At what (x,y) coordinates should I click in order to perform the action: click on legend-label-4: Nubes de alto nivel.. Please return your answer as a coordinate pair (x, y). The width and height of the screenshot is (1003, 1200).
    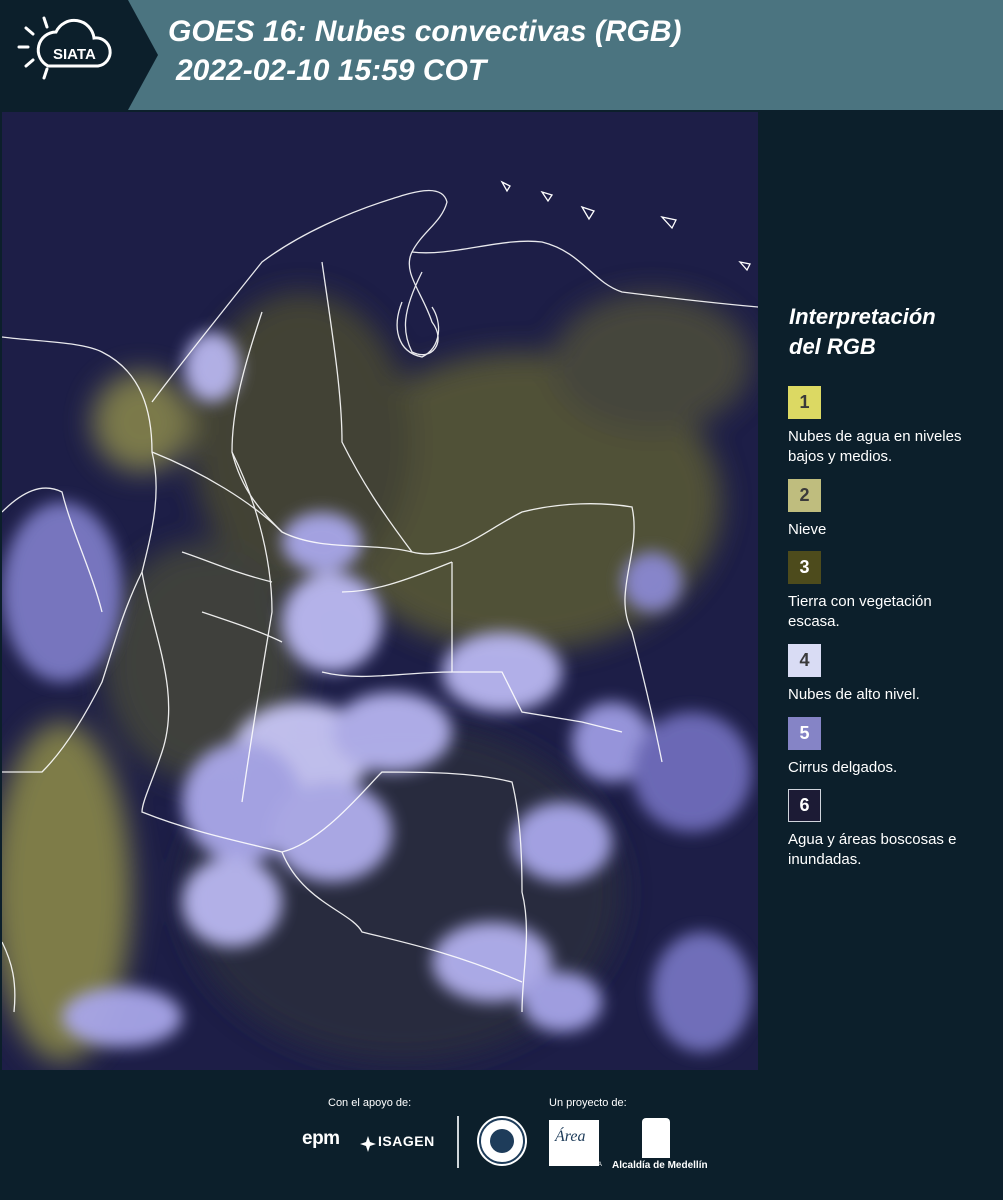
    Looking at the image, I should click on (854, 694).